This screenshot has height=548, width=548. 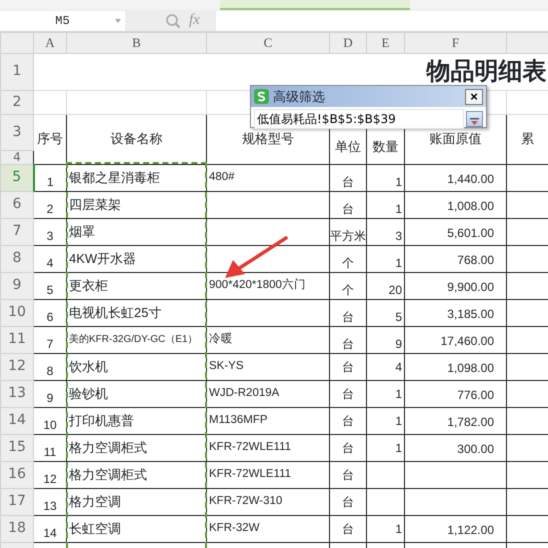 I want to click on name-box: M5, so click(x=62, y=20).